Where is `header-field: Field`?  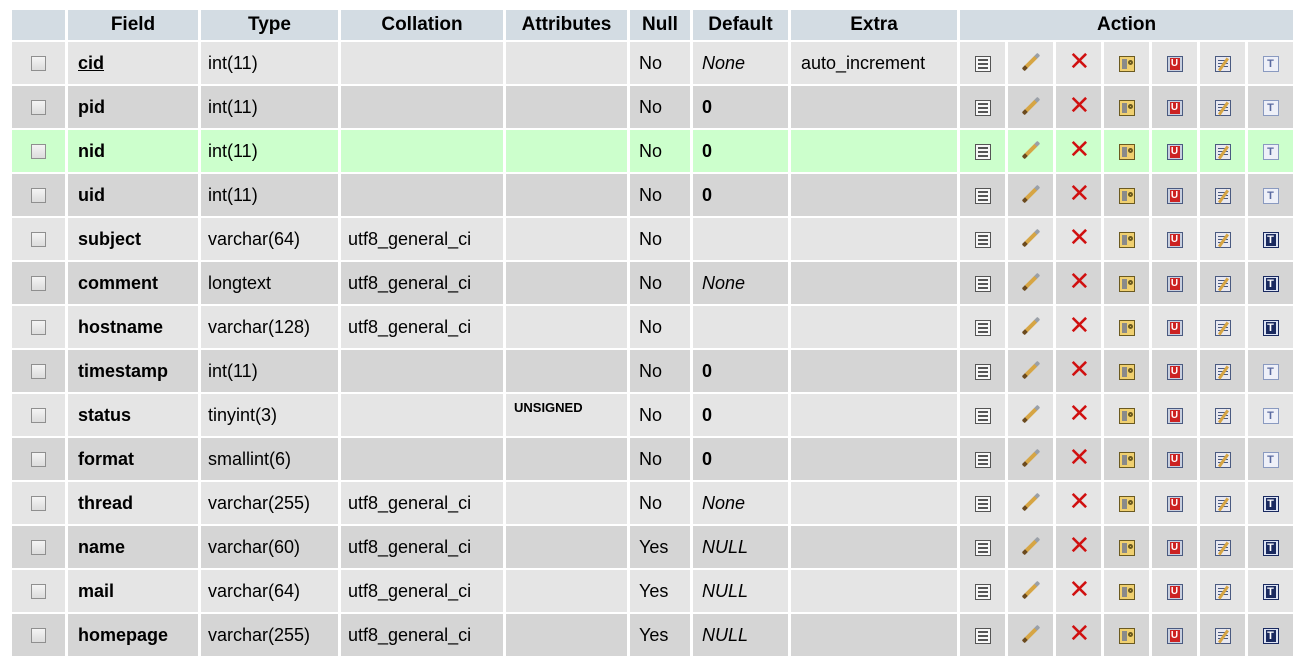 header-field: Field is located at coordinates (134, 26).